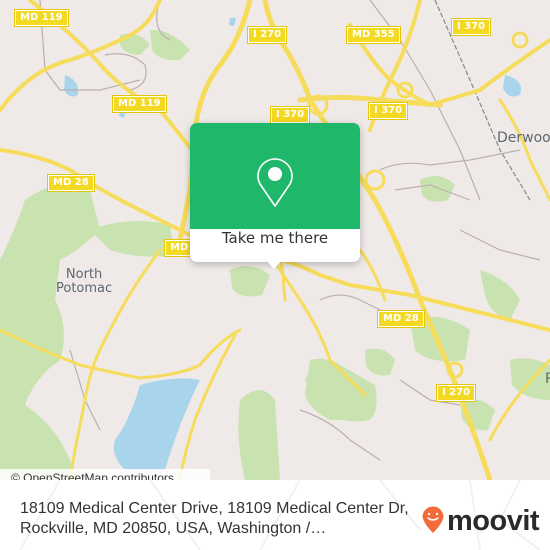 The height and width of the screenshot is (550, 550). What do you see at coordinates (547, 379) in the screenshot?
I see `place-label-partial: R` at bounding box center [547, 379].